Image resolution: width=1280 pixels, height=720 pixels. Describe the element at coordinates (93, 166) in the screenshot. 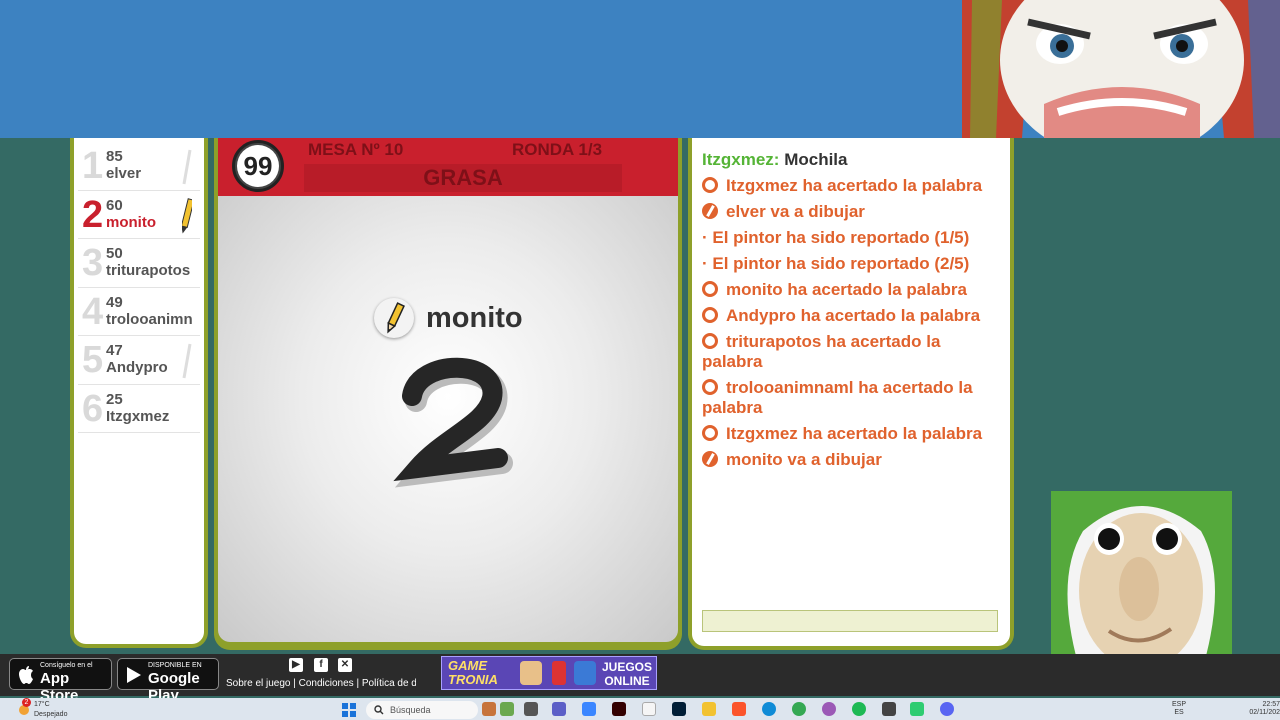

I see `player-rank: 1` at that location.